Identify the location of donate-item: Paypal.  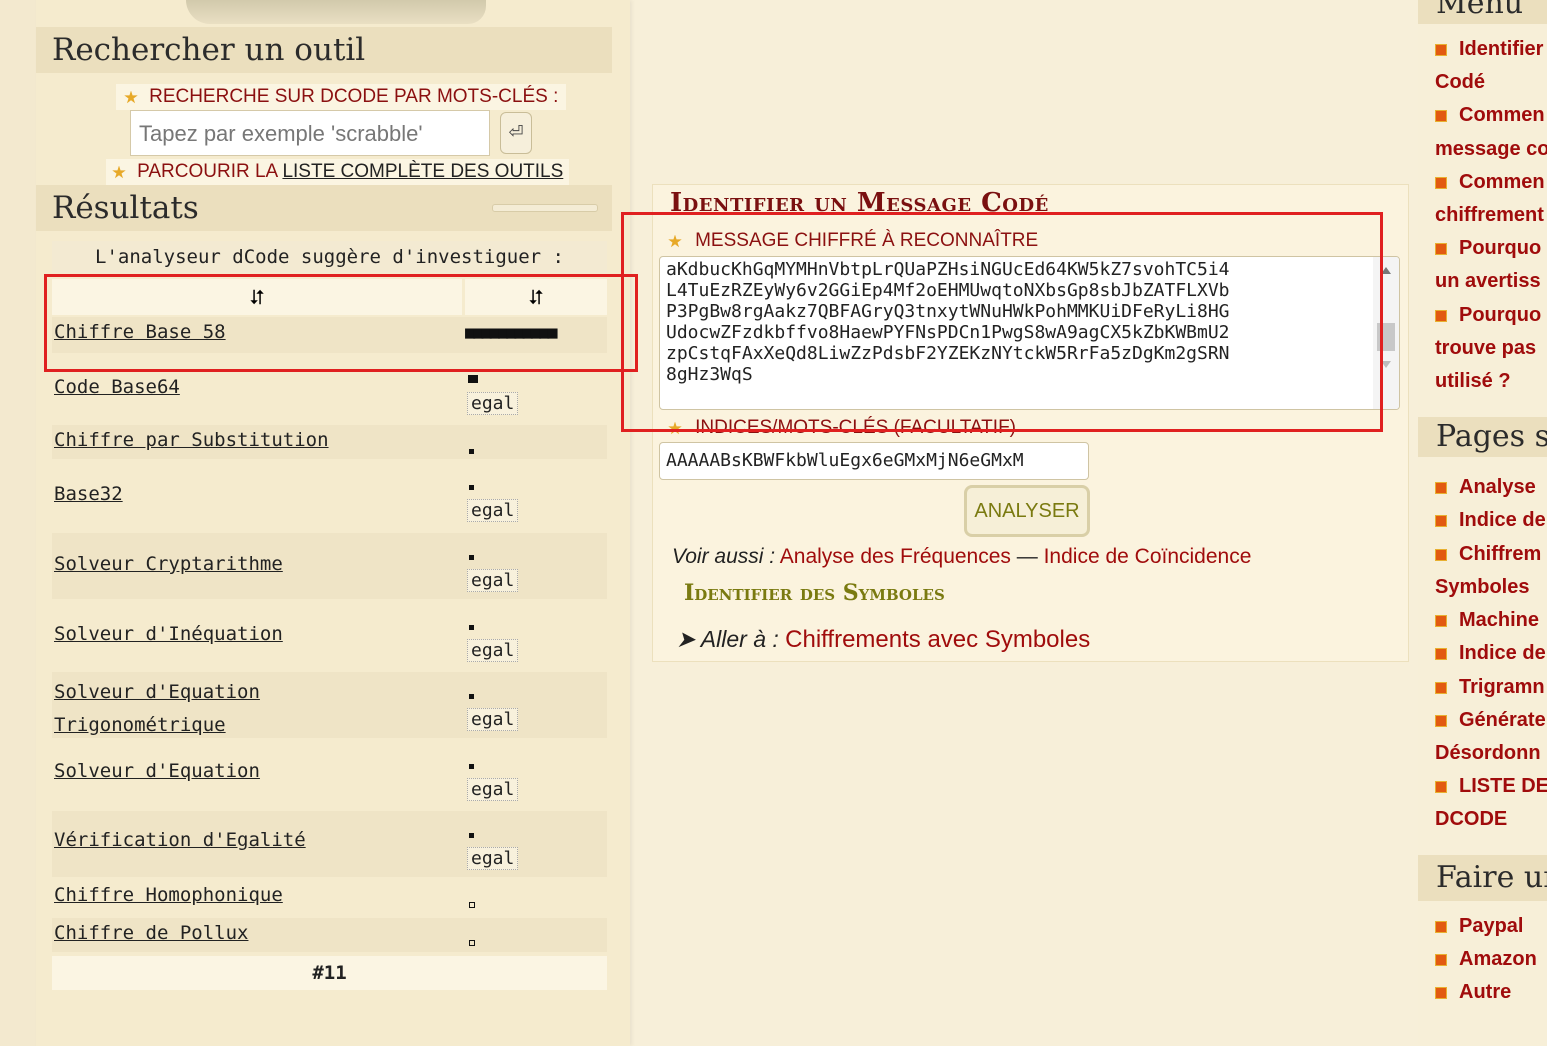
(1479, 926).